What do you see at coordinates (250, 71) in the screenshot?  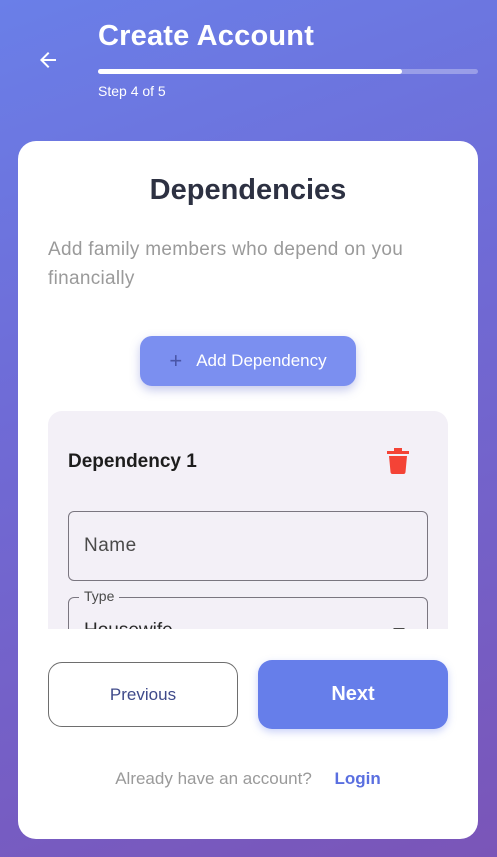 I see `progress-bar-fill` at bounding box center [250, 71].